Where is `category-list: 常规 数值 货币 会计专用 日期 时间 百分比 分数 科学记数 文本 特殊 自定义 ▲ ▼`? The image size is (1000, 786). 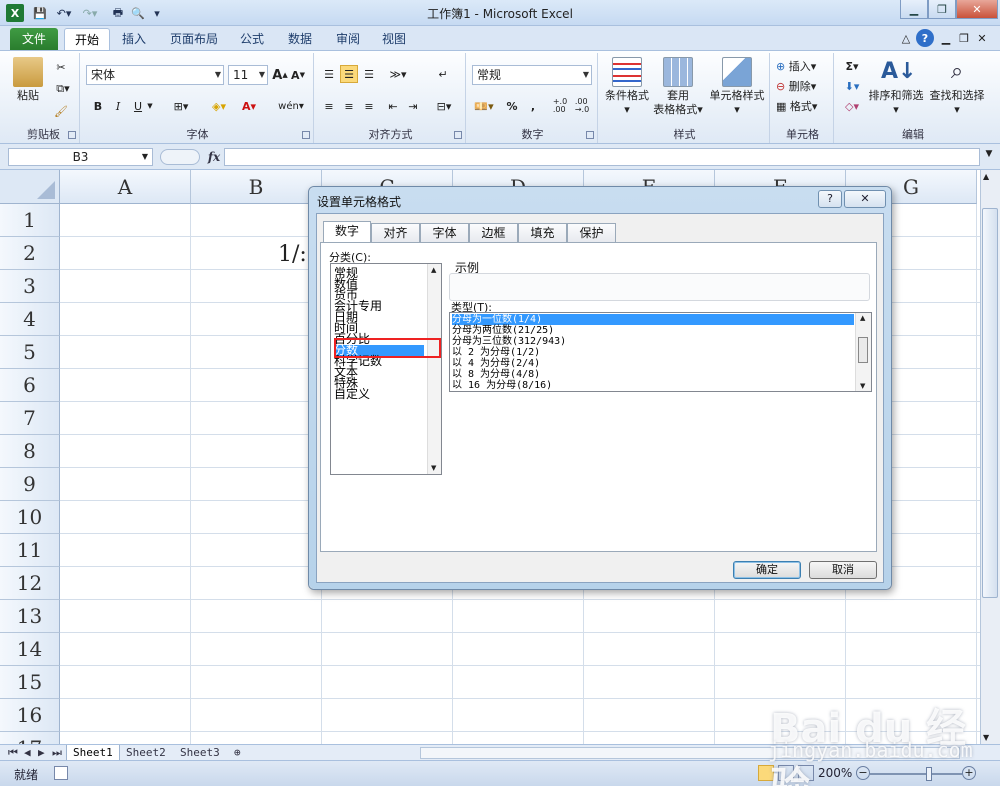 category-list: 常规 数值 货币 会计专用 日期 时间 百分比 分数 科学记数 文本 特殊 自定义 ▲ ▼ is located at coordinates (386, 369).